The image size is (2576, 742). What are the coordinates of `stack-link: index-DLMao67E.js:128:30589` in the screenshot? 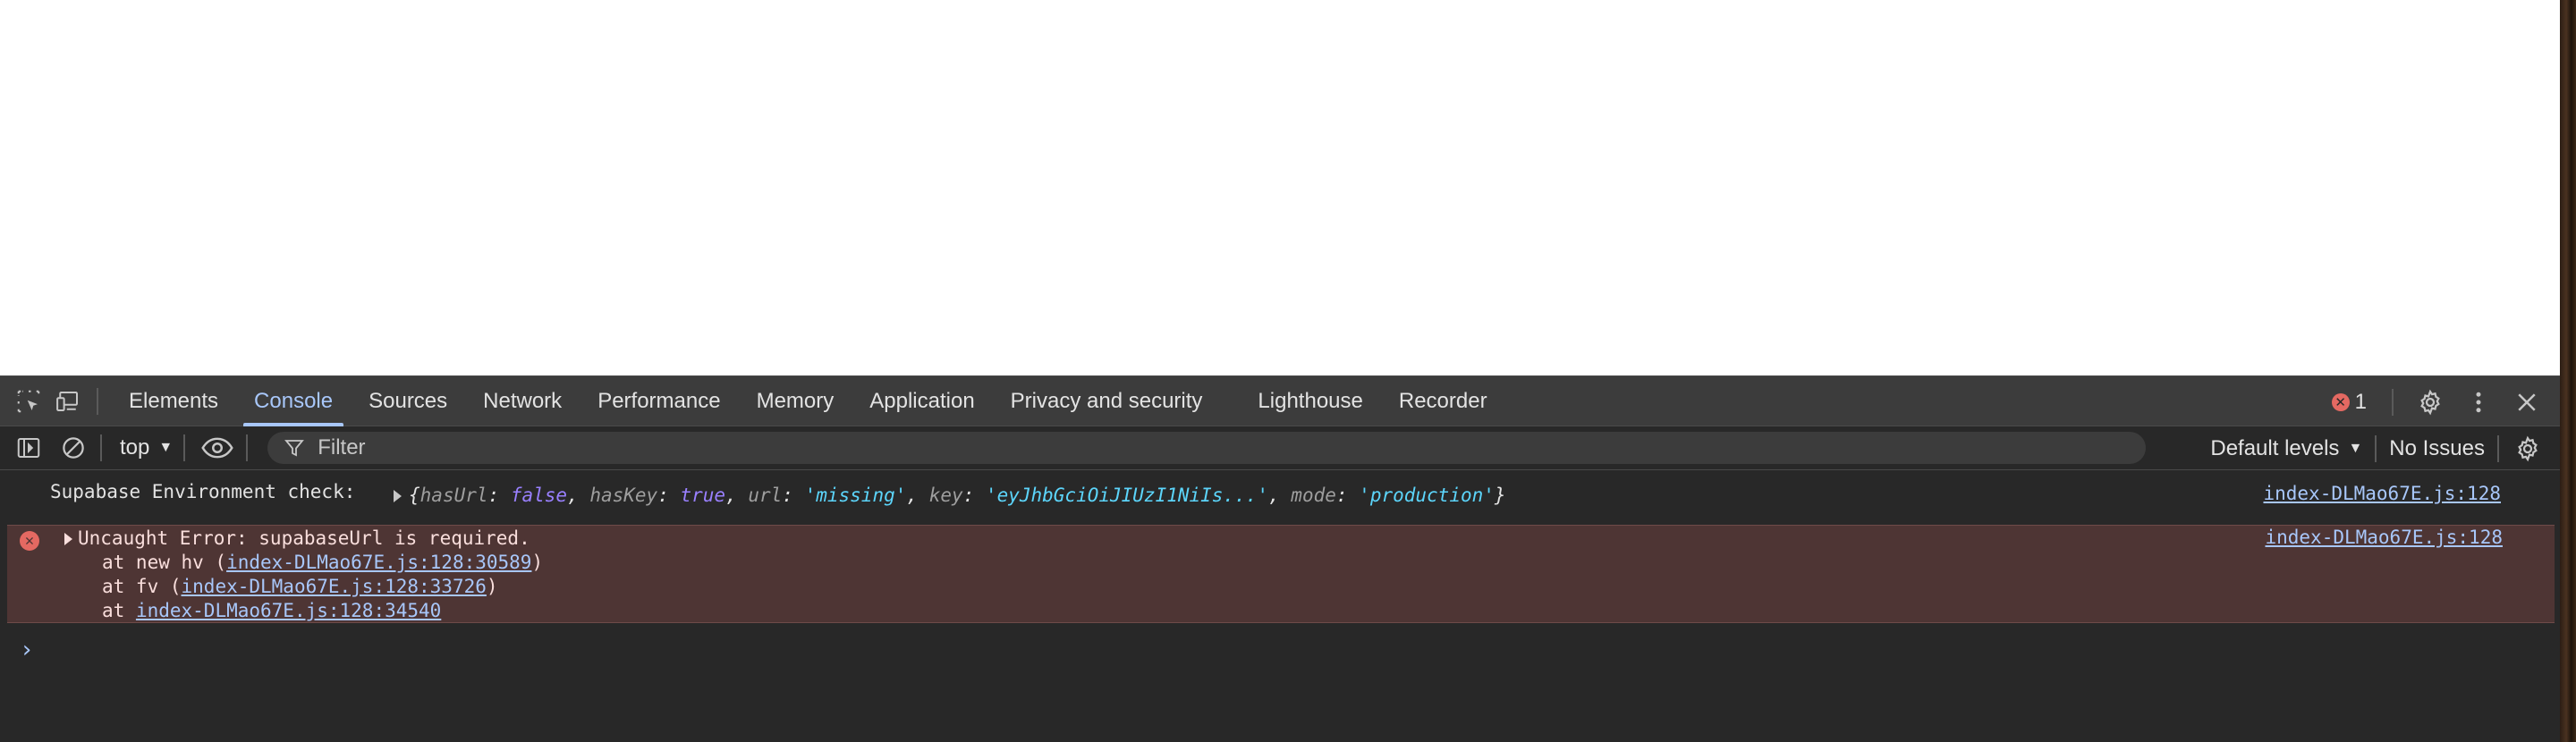 It's located at (378, 562).